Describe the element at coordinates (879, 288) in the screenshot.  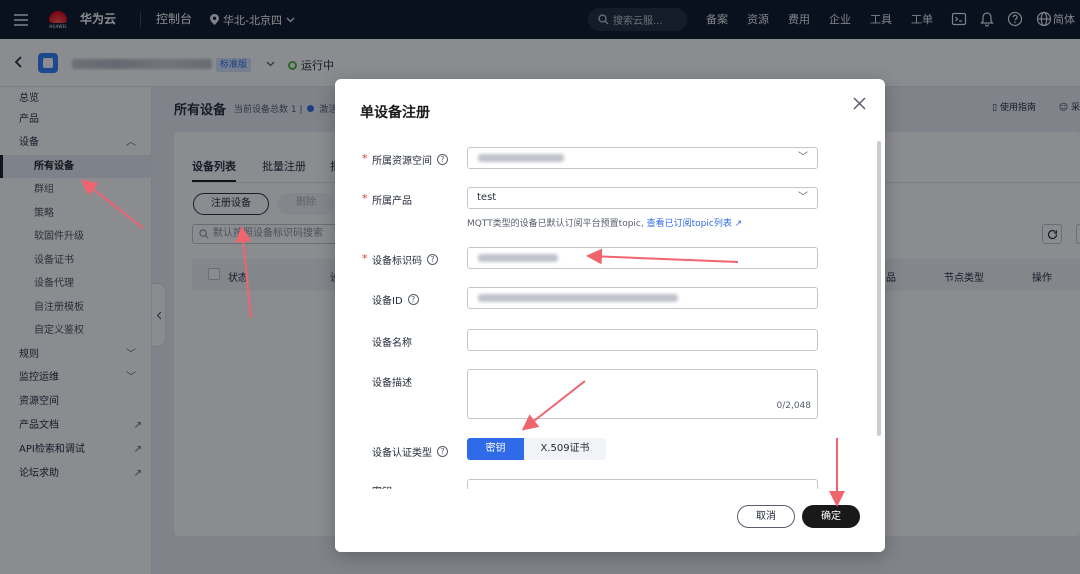
I see `dialog-scrollbar` at that location.